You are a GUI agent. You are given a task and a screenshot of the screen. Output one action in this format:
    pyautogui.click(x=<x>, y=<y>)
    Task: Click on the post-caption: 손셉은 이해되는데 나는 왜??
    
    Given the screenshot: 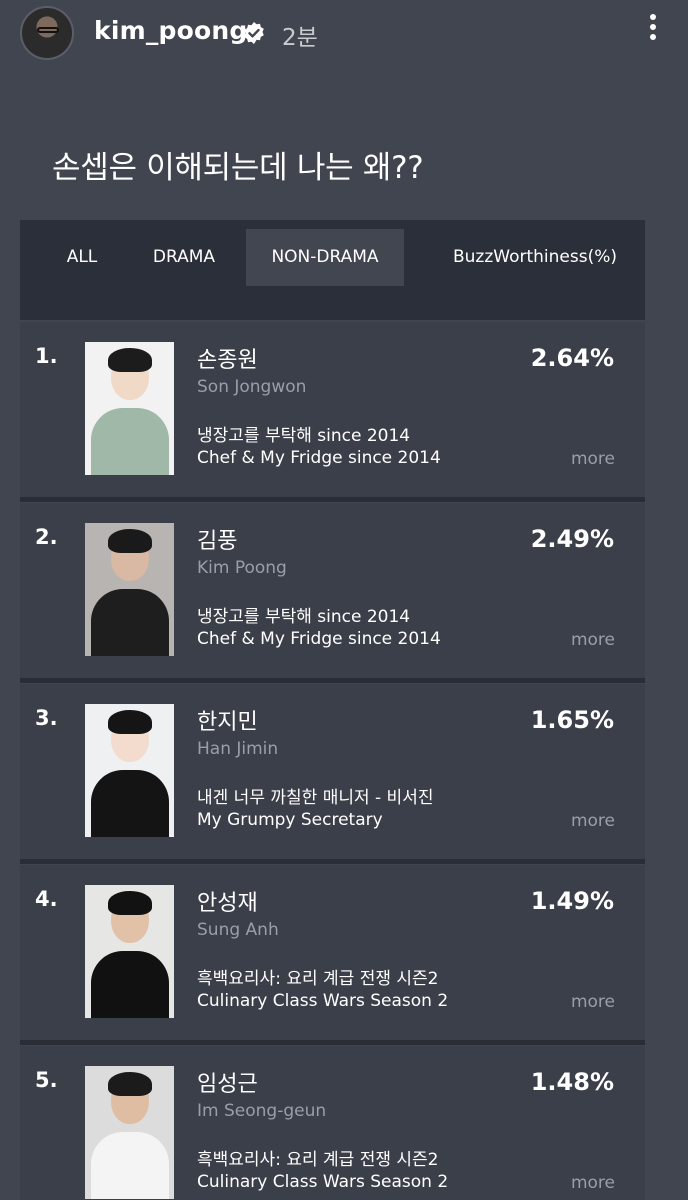 What is the action you would take?
    pyautogui.click(x=238, y=168)
    